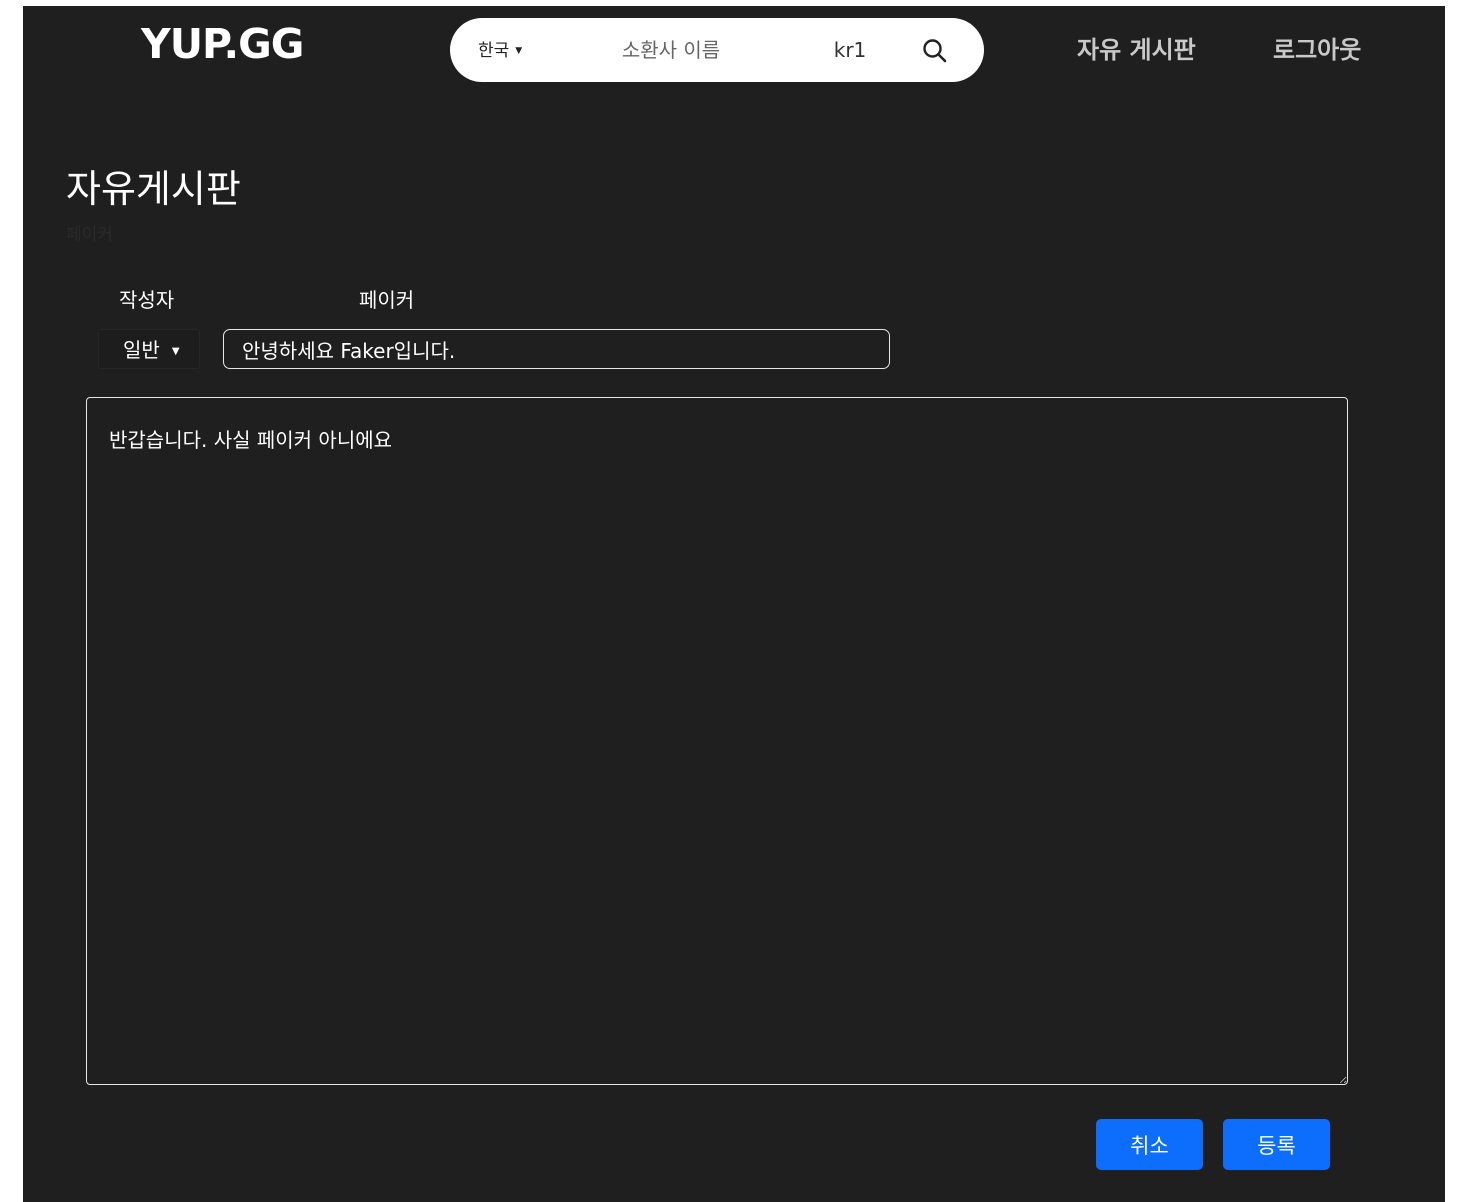 Image resolution: width=1461 pixels, height=1202 pixels. I want to click on author-name: 페이커, so click(387, 300).